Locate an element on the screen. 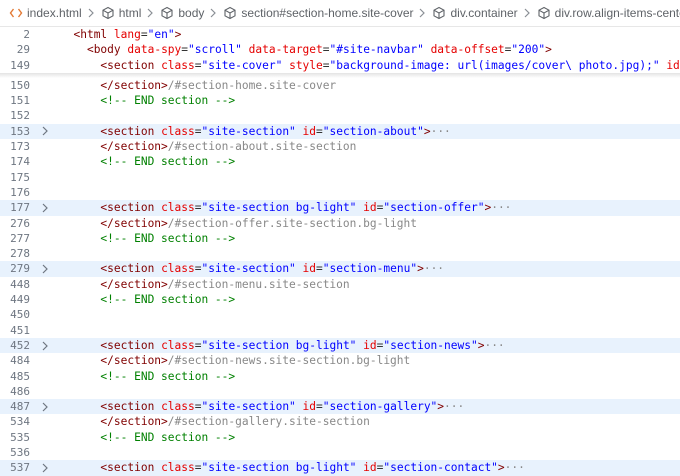 The height and width of the screenshot is (476, 680). code-line: 277 <!-- END section --> is located at coordinates (340, 238).